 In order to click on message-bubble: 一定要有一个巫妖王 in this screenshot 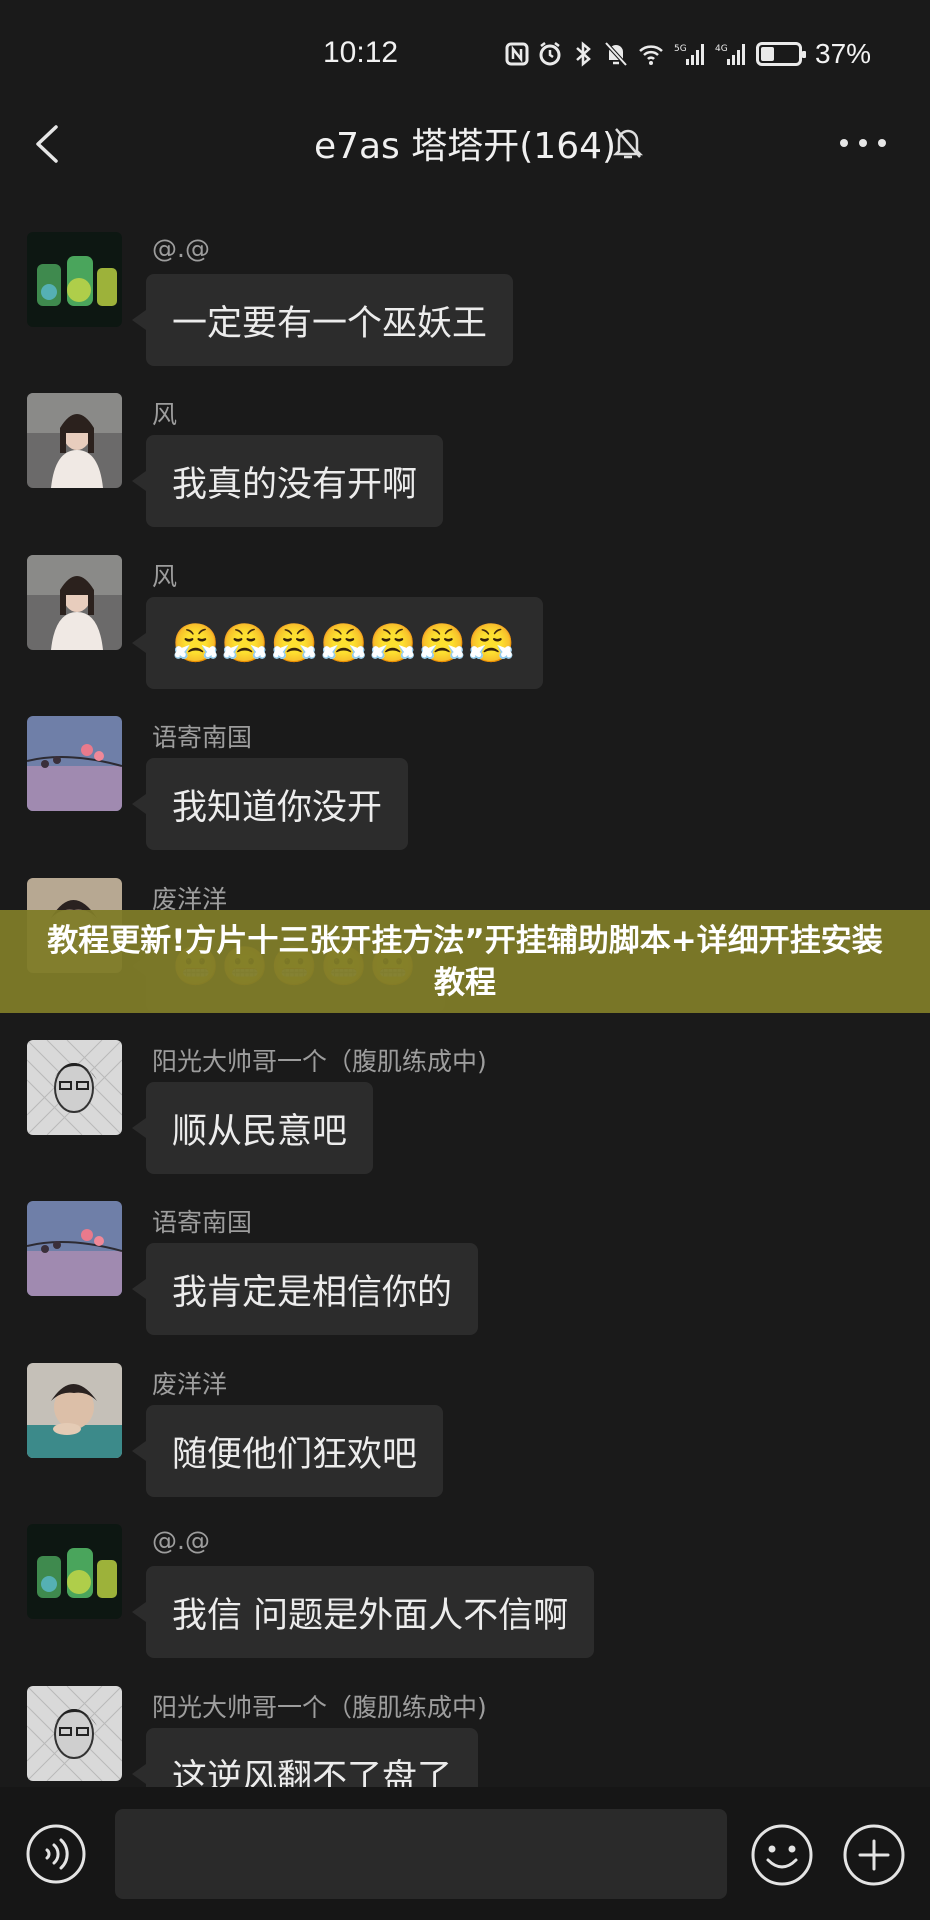, I will do `click(322, 320)`.